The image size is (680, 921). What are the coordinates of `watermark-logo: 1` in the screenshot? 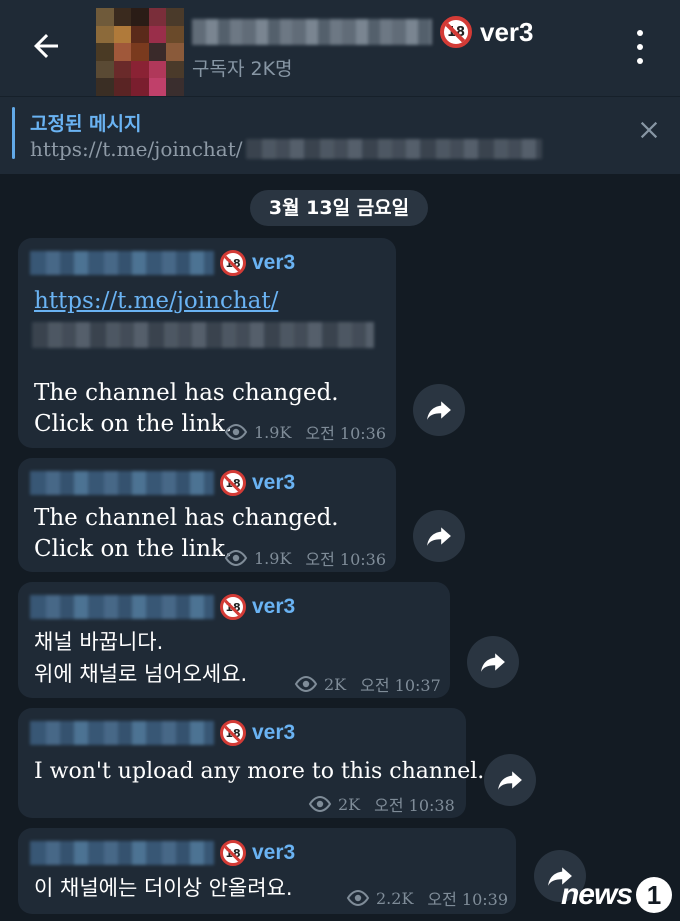 It's located at (654, 895).